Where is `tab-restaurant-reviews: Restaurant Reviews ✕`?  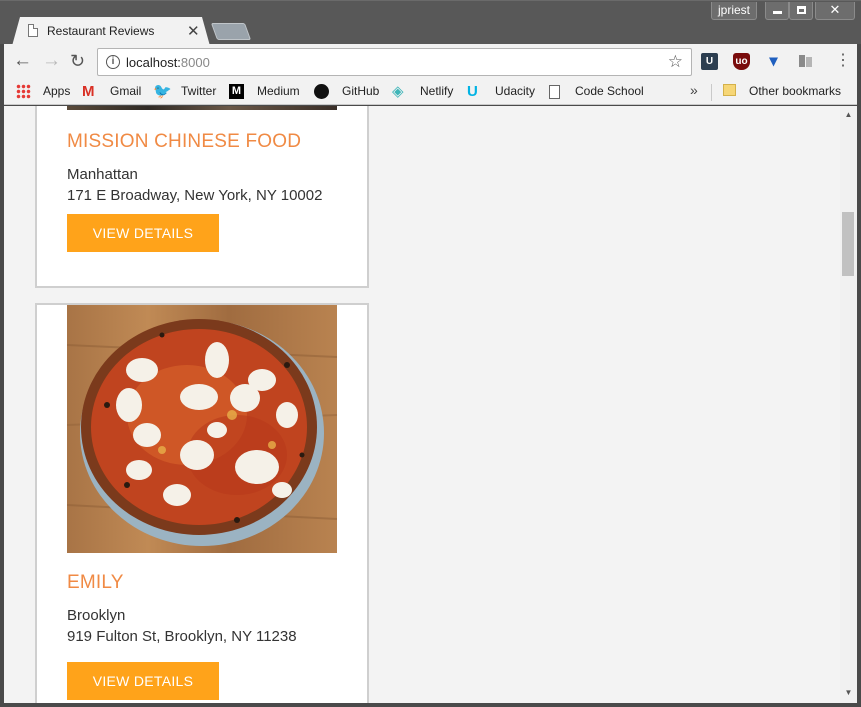 tab-restaurant-reviews: Restaurant Reviews ✕ is located at coordinates (111, 31).